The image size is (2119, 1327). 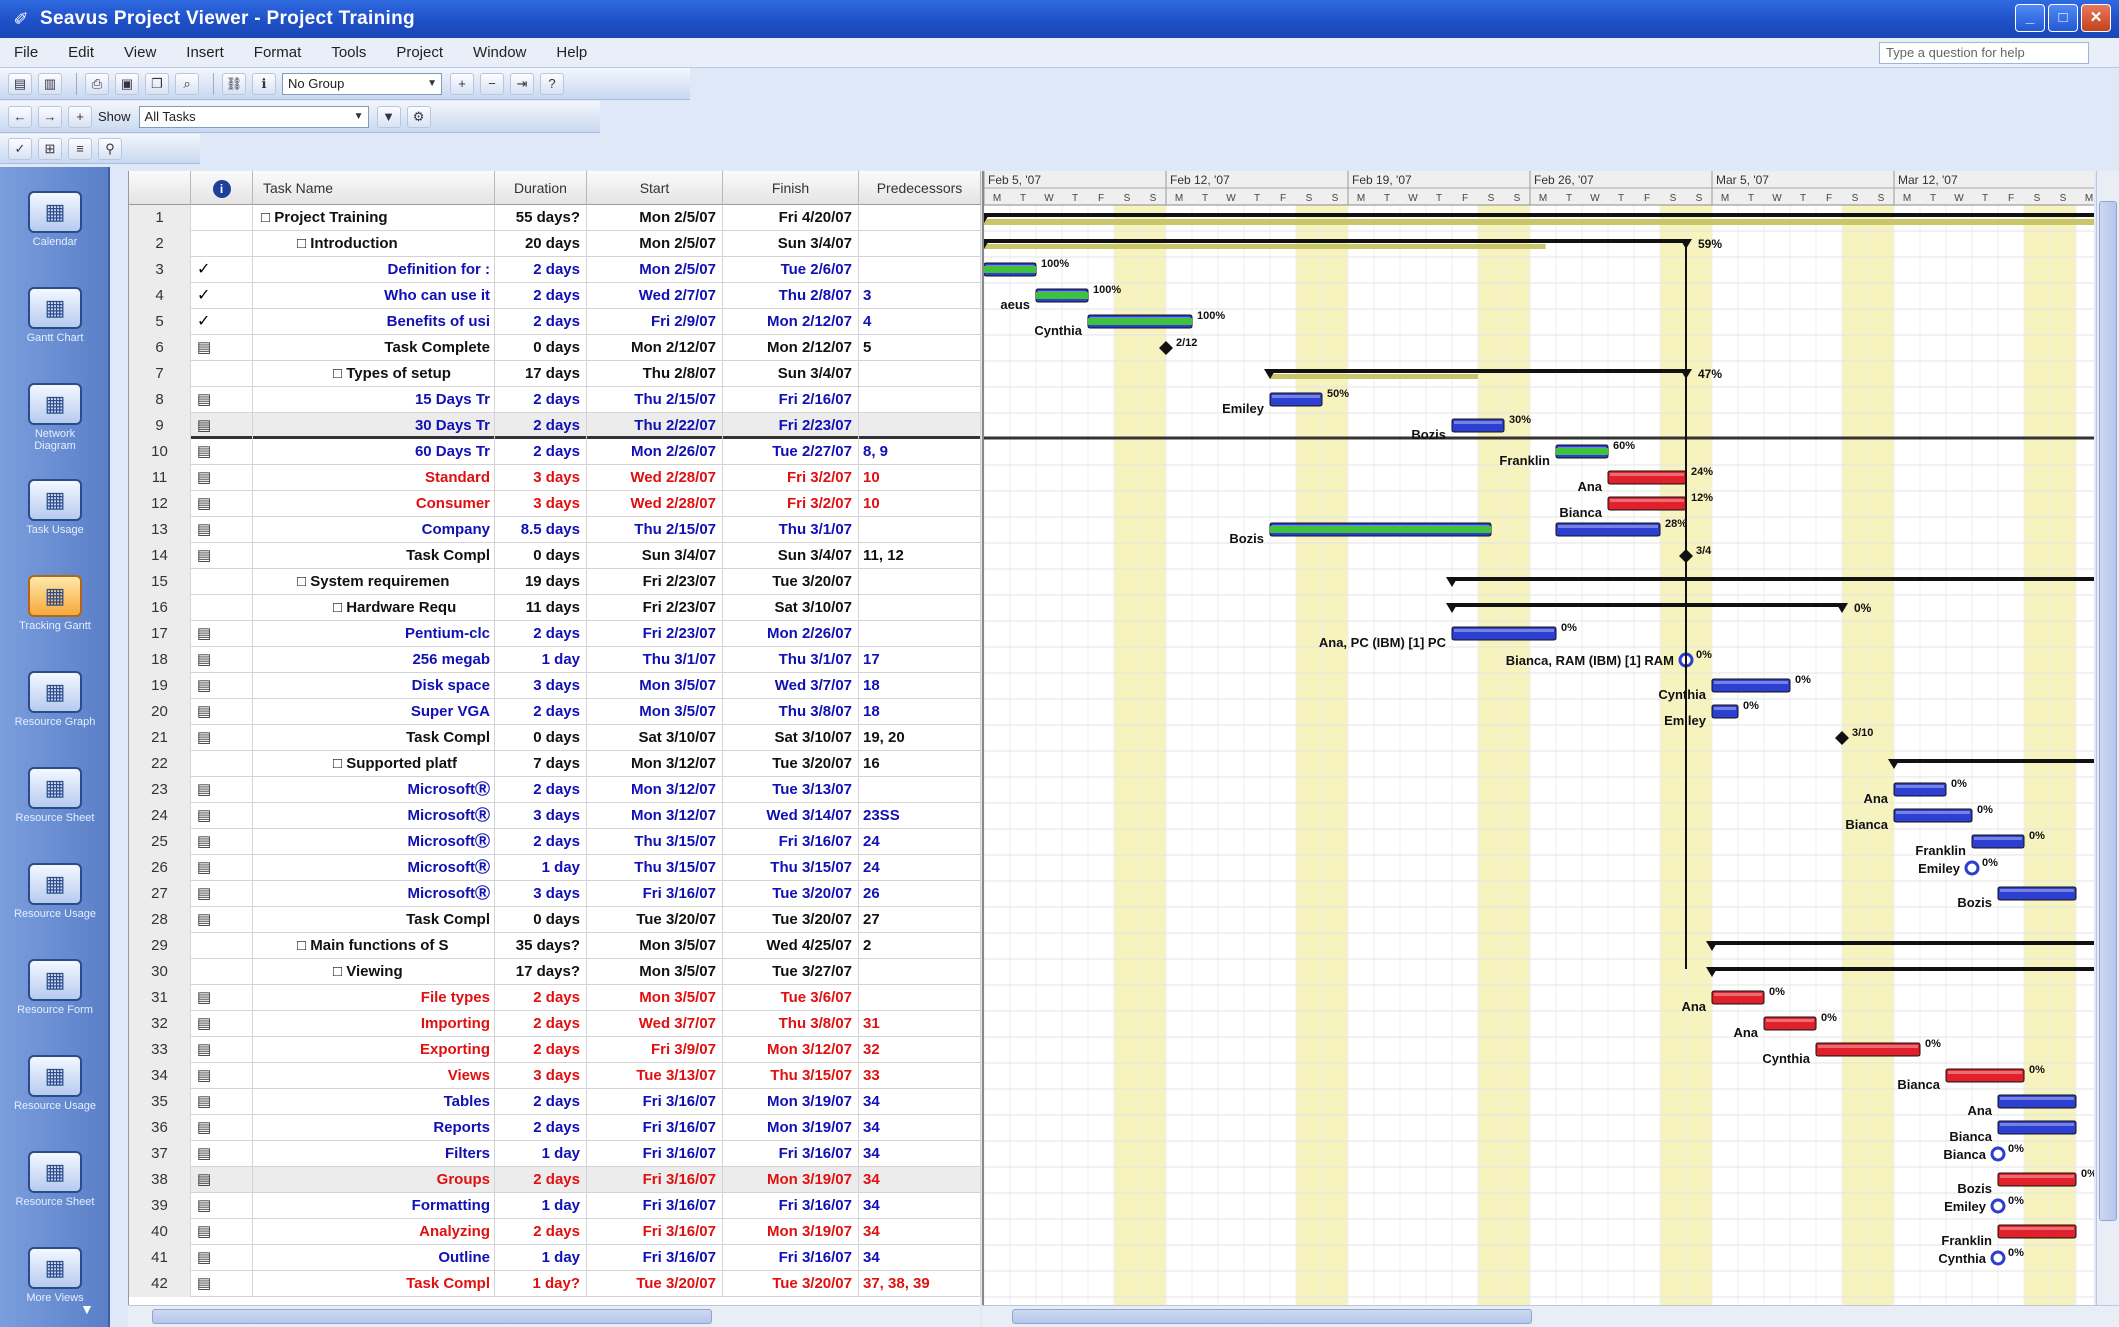 I want to click on link-icon: ⛓, so click(x=234, y=83).